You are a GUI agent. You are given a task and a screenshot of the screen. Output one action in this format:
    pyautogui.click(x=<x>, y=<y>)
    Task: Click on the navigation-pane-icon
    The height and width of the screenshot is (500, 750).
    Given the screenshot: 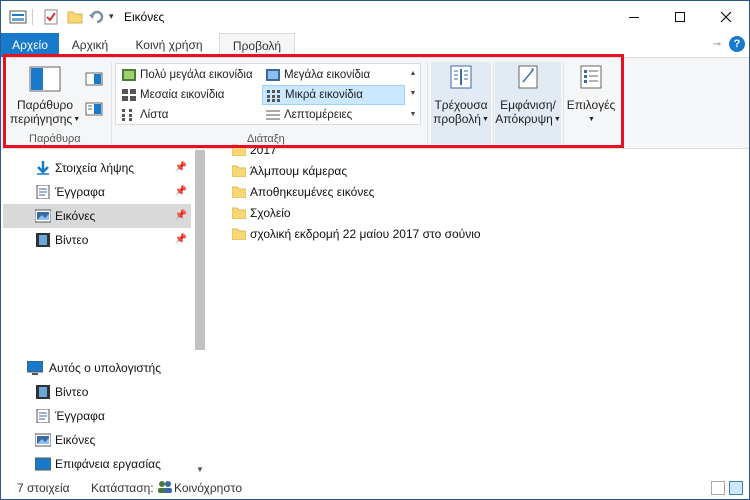 What is the action you would take?
    pyautogui.click(x=45, y=79)
    